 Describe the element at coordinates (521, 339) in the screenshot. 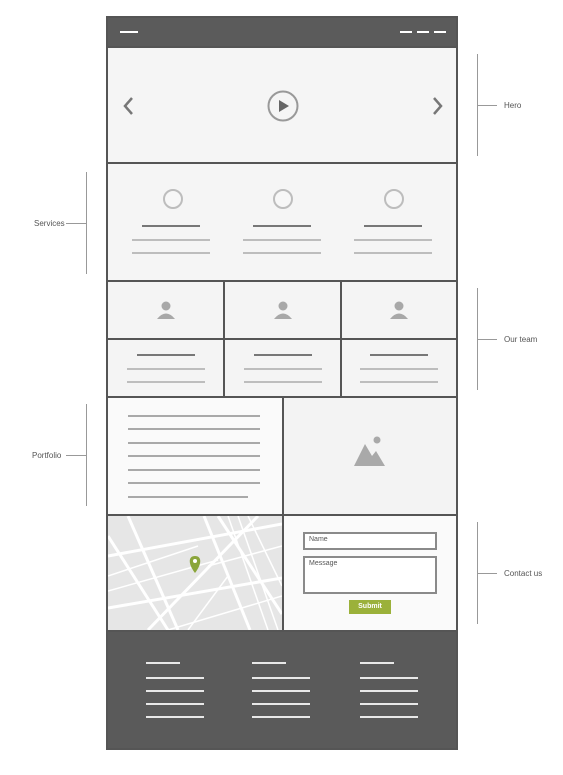

I see `our-team-label: Our team` at that location.